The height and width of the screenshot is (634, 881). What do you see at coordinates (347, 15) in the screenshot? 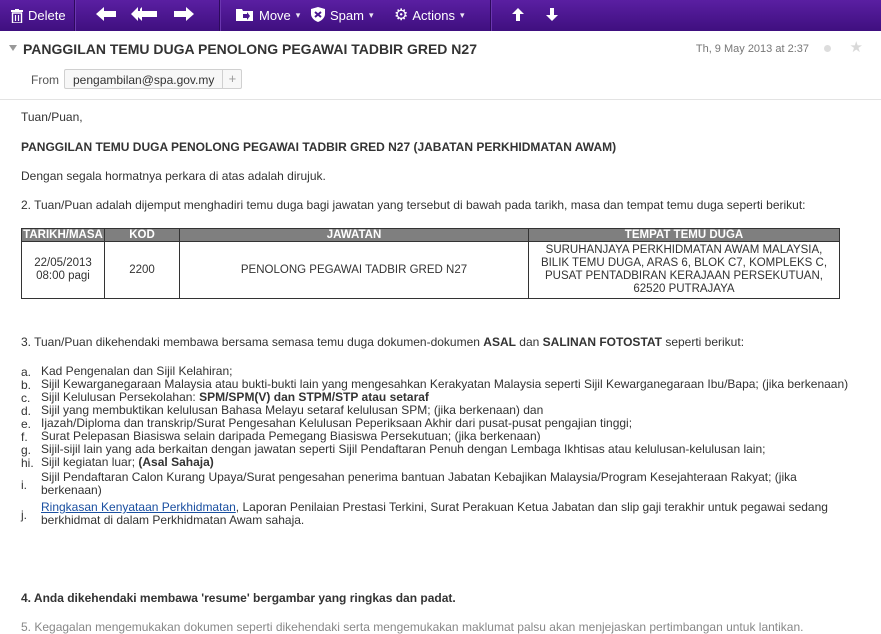
I see `spam-label: Spam` at bounding box center [347, 15].